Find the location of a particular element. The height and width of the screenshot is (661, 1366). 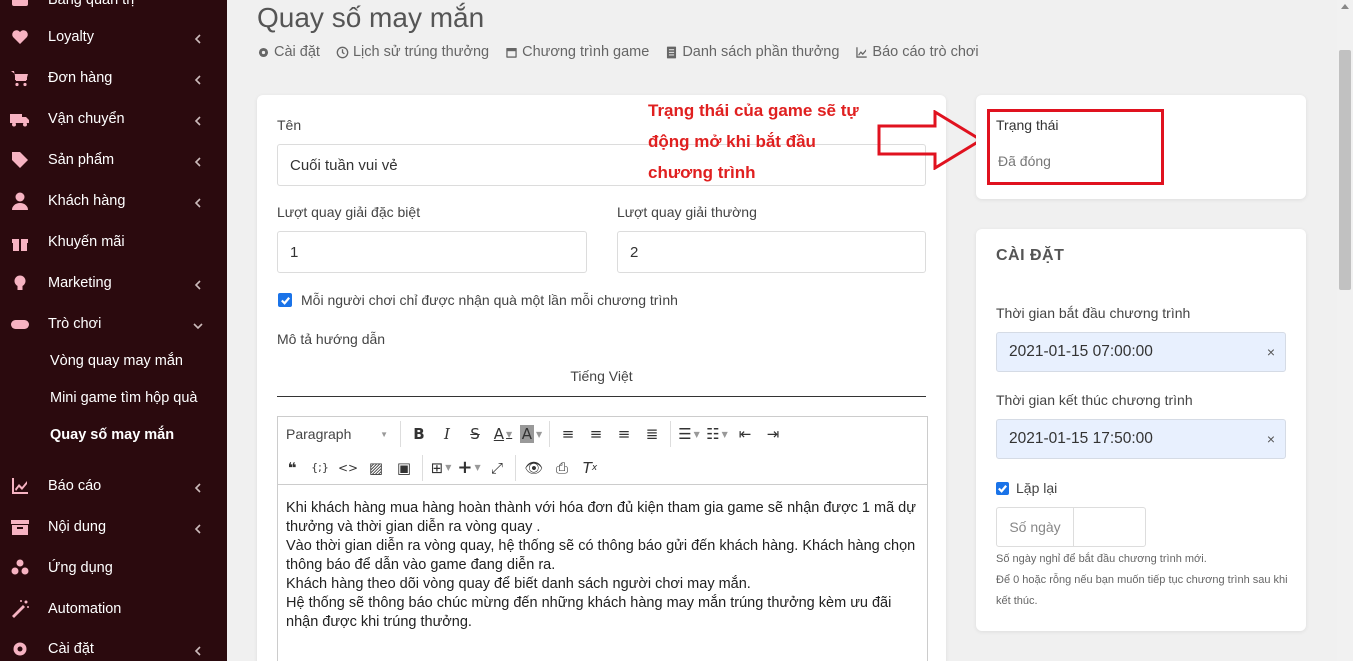

align-right-button: ≡ is located at coordinates (624, 434).